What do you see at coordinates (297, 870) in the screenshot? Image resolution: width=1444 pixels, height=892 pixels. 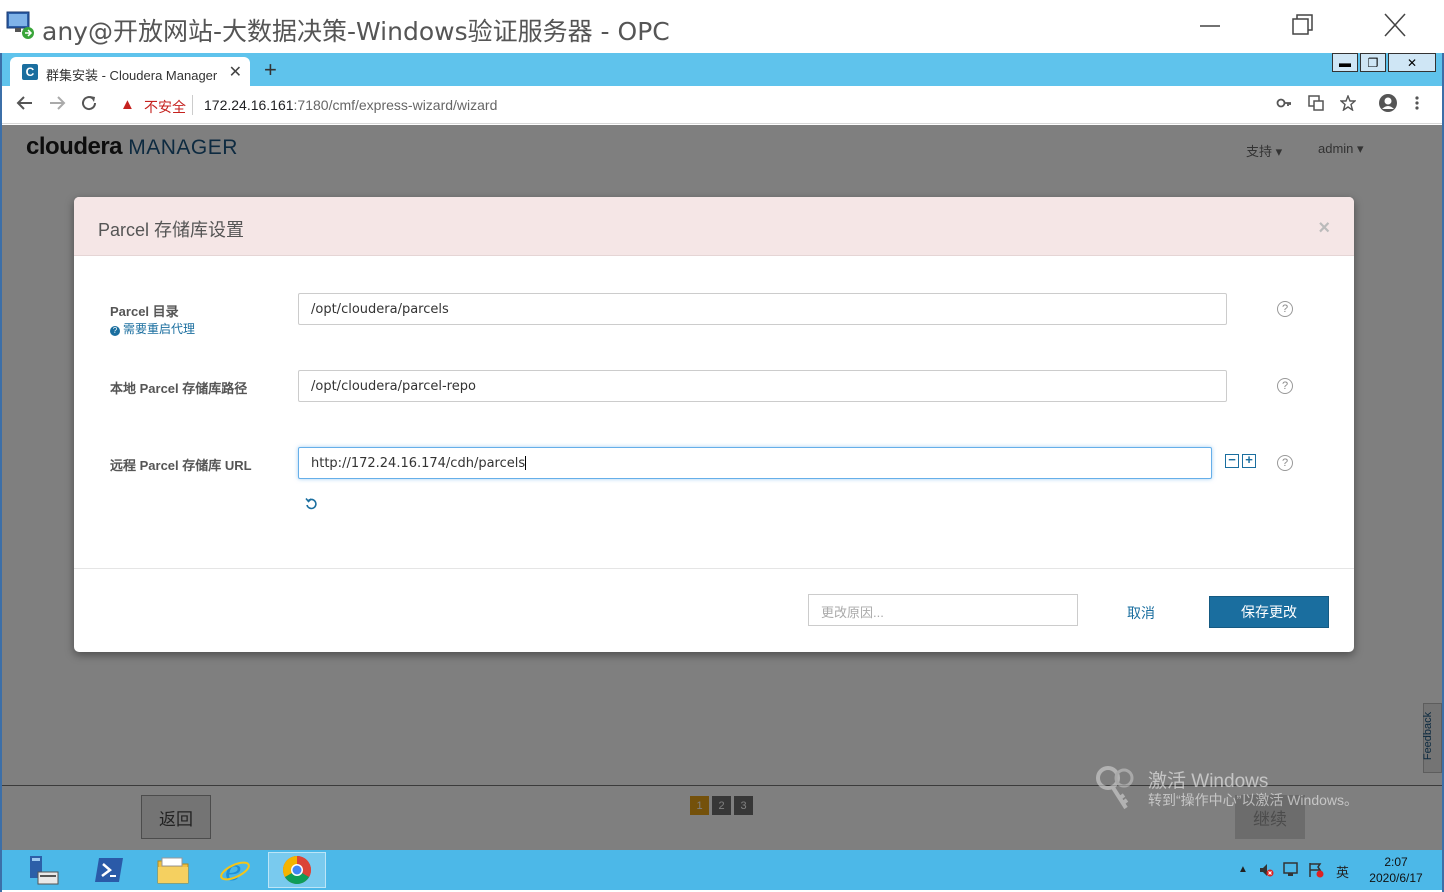 I see `chrome-icon` at bounding box center [297, 870].